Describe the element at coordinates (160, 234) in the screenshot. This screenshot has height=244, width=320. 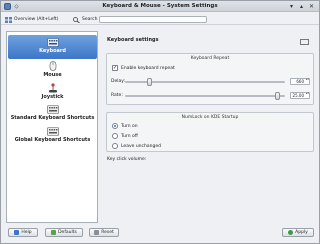
I see `button-bar: Help Defaults Reset Apply` at that location.